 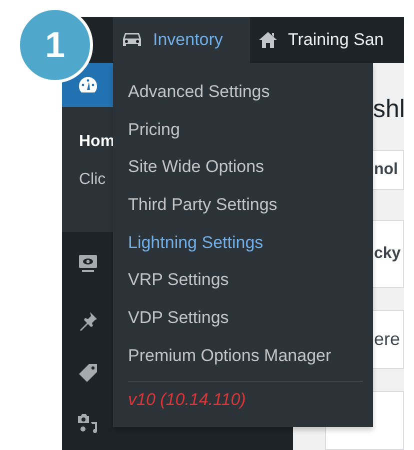 What do you see at coordinates (243, 243) in the screenshot?
I see `menu-item: Lightning Settings` at bounding box center [243, 243].